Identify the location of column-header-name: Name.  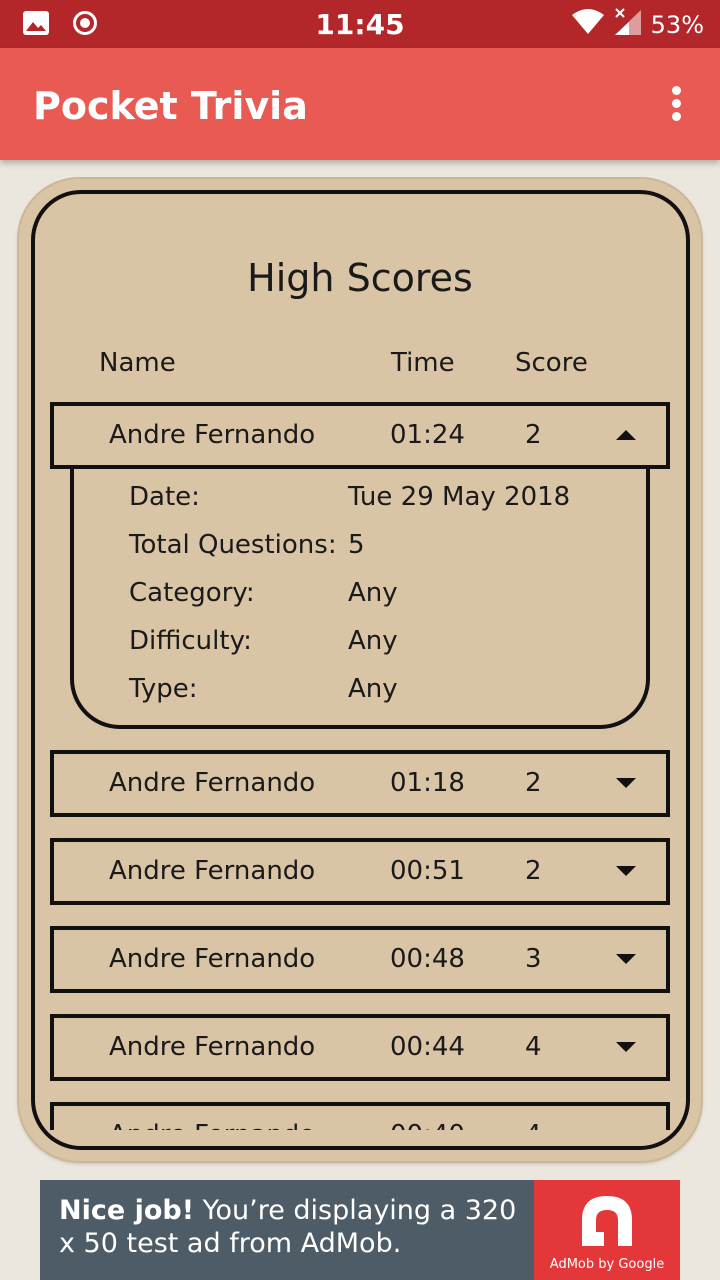
(137, 363).